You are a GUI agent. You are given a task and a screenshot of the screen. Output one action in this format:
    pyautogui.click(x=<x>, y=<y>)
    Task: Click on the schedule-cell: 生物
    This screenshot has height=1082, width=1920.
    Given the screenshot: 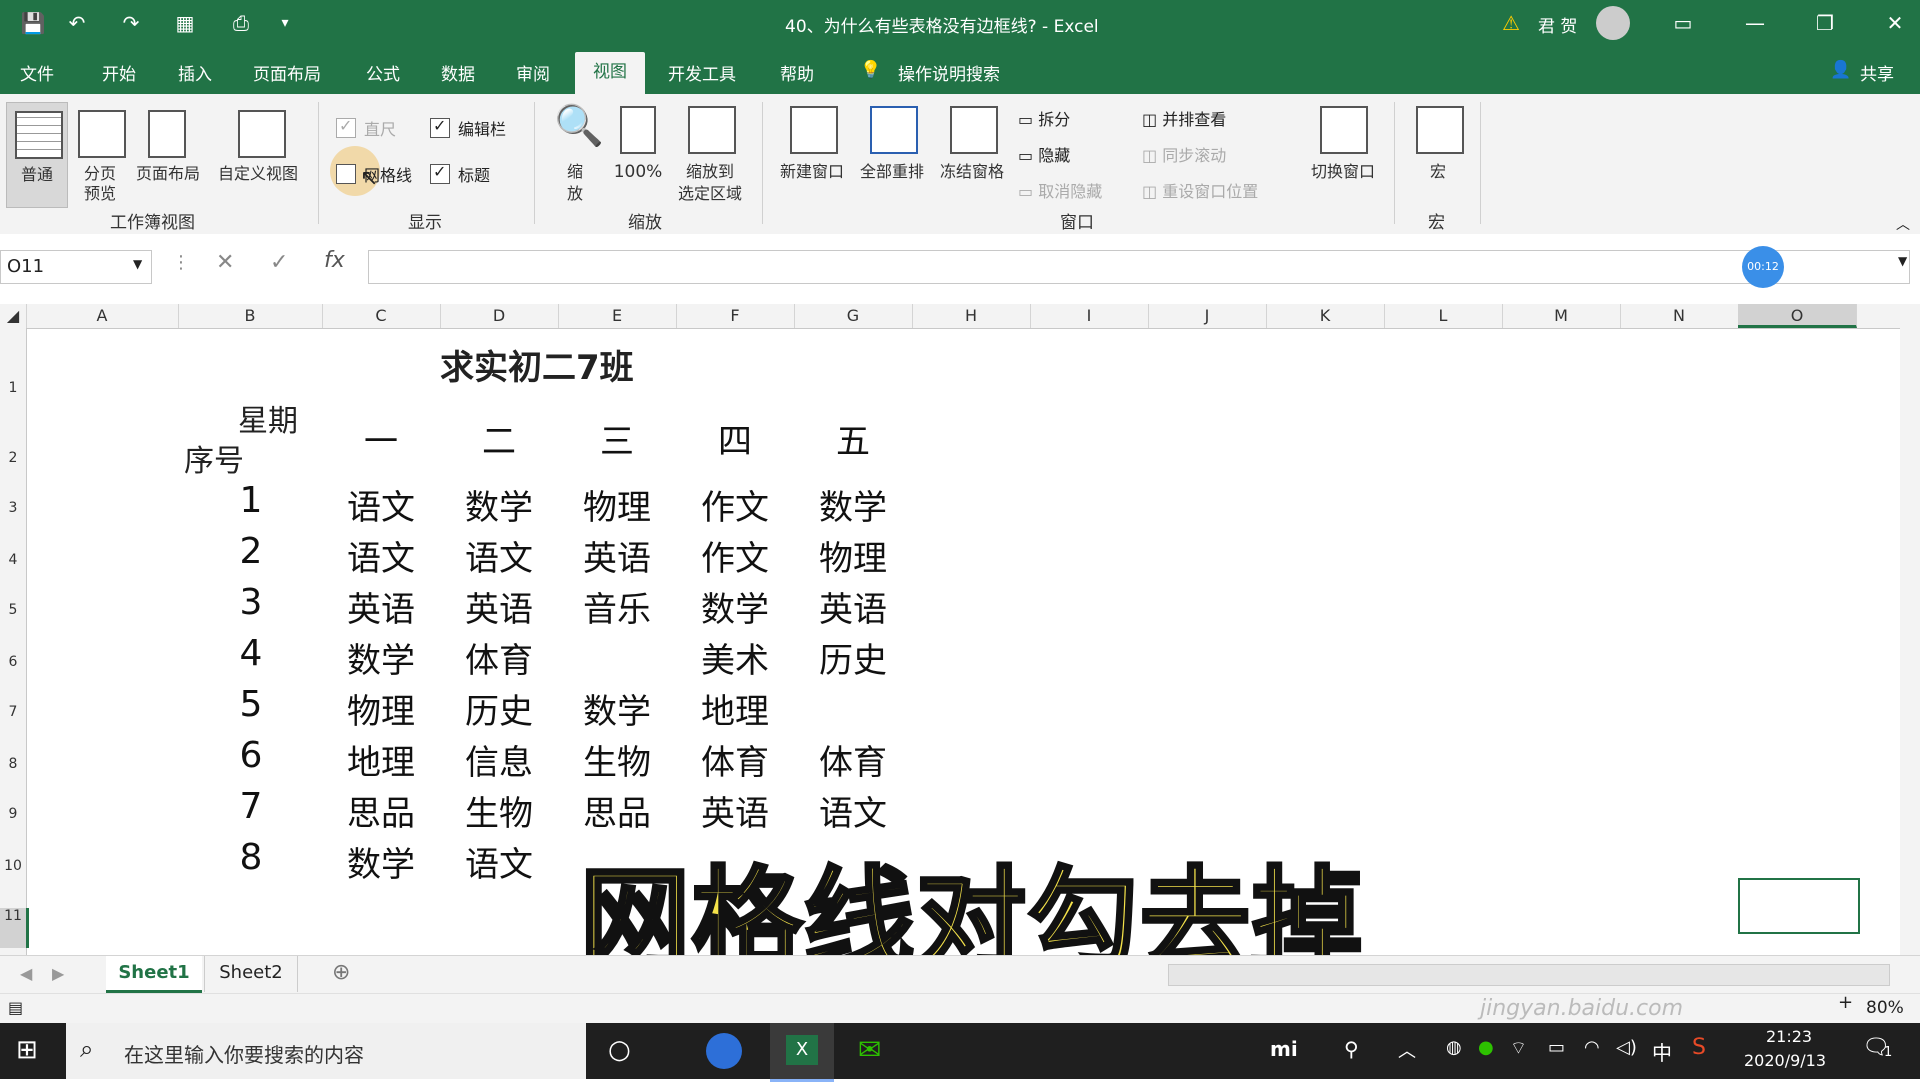 What is the action you would take?
    pyautogui.click(x=499, y=810)
    